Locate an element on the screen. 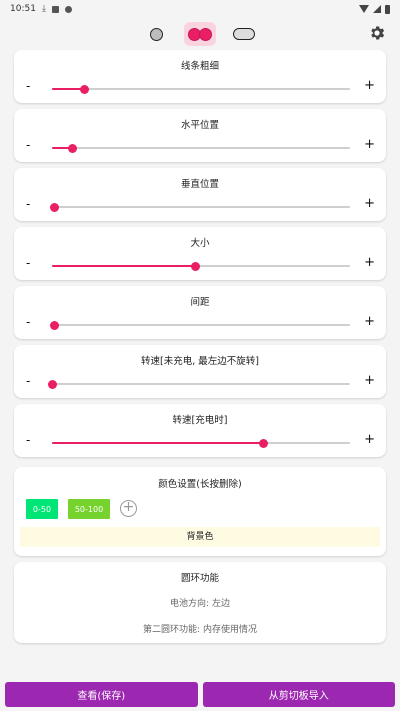  status-time: 10:51 is located at coordinates (23, 9).